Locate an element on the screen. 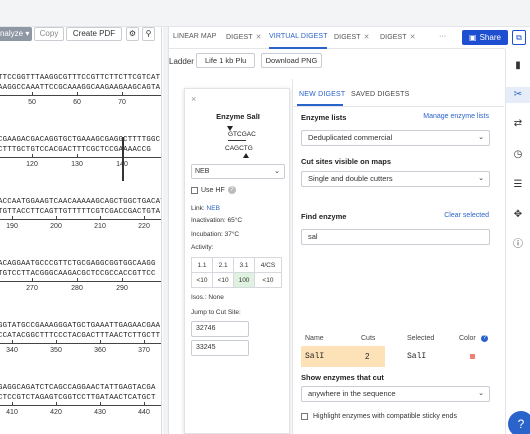  activity-label: Activity: is located at coordinates (202, 247).